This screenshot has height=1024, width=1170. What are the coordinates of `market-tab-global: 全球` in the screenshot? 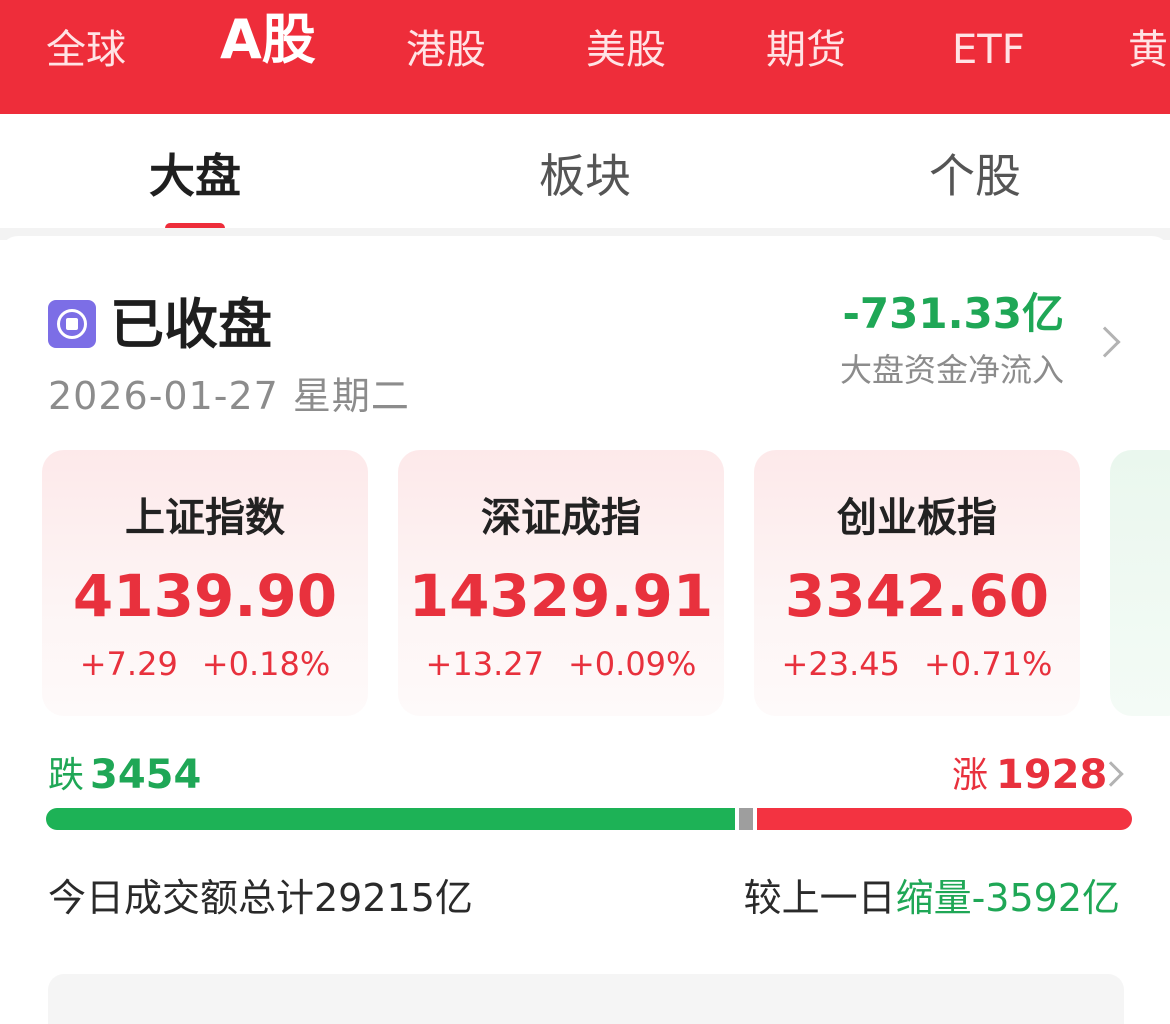 It's located at (86, 50).